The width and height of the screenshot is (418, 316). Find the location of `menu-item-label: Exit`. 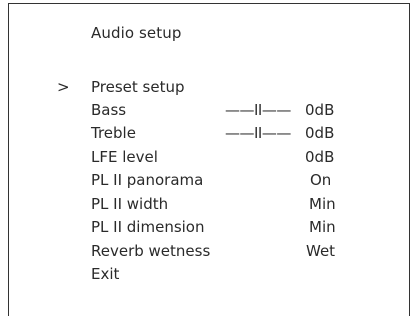

menu-item-label: Exit is located at coordinates (105, 274).